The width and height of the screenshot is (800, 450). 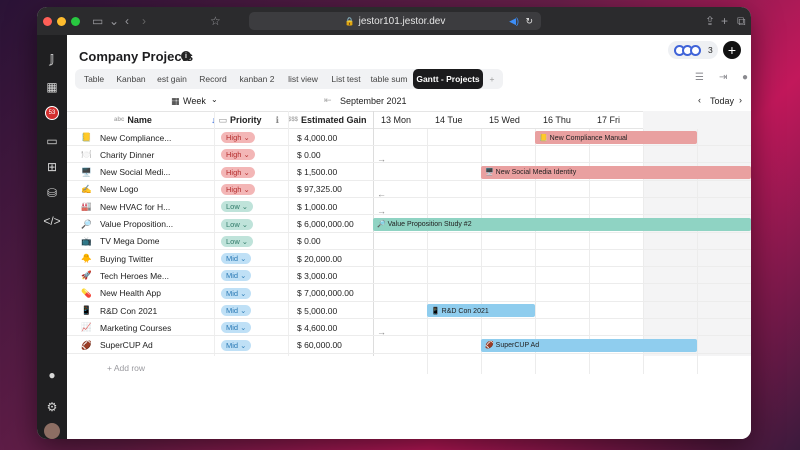 I want to click on gain-cell: $ 1,000.00, so click(x=335, y=206).